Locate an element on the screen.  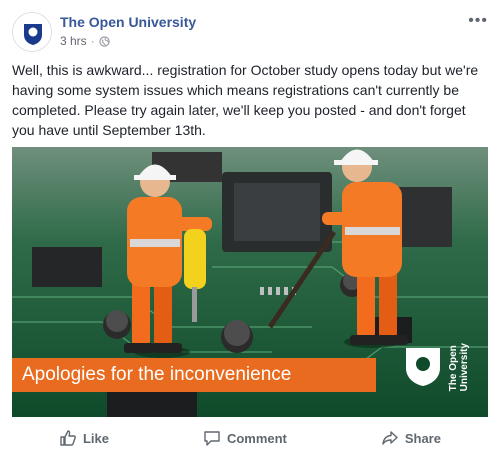
share-button: Share is located at coordinates (411, 438).